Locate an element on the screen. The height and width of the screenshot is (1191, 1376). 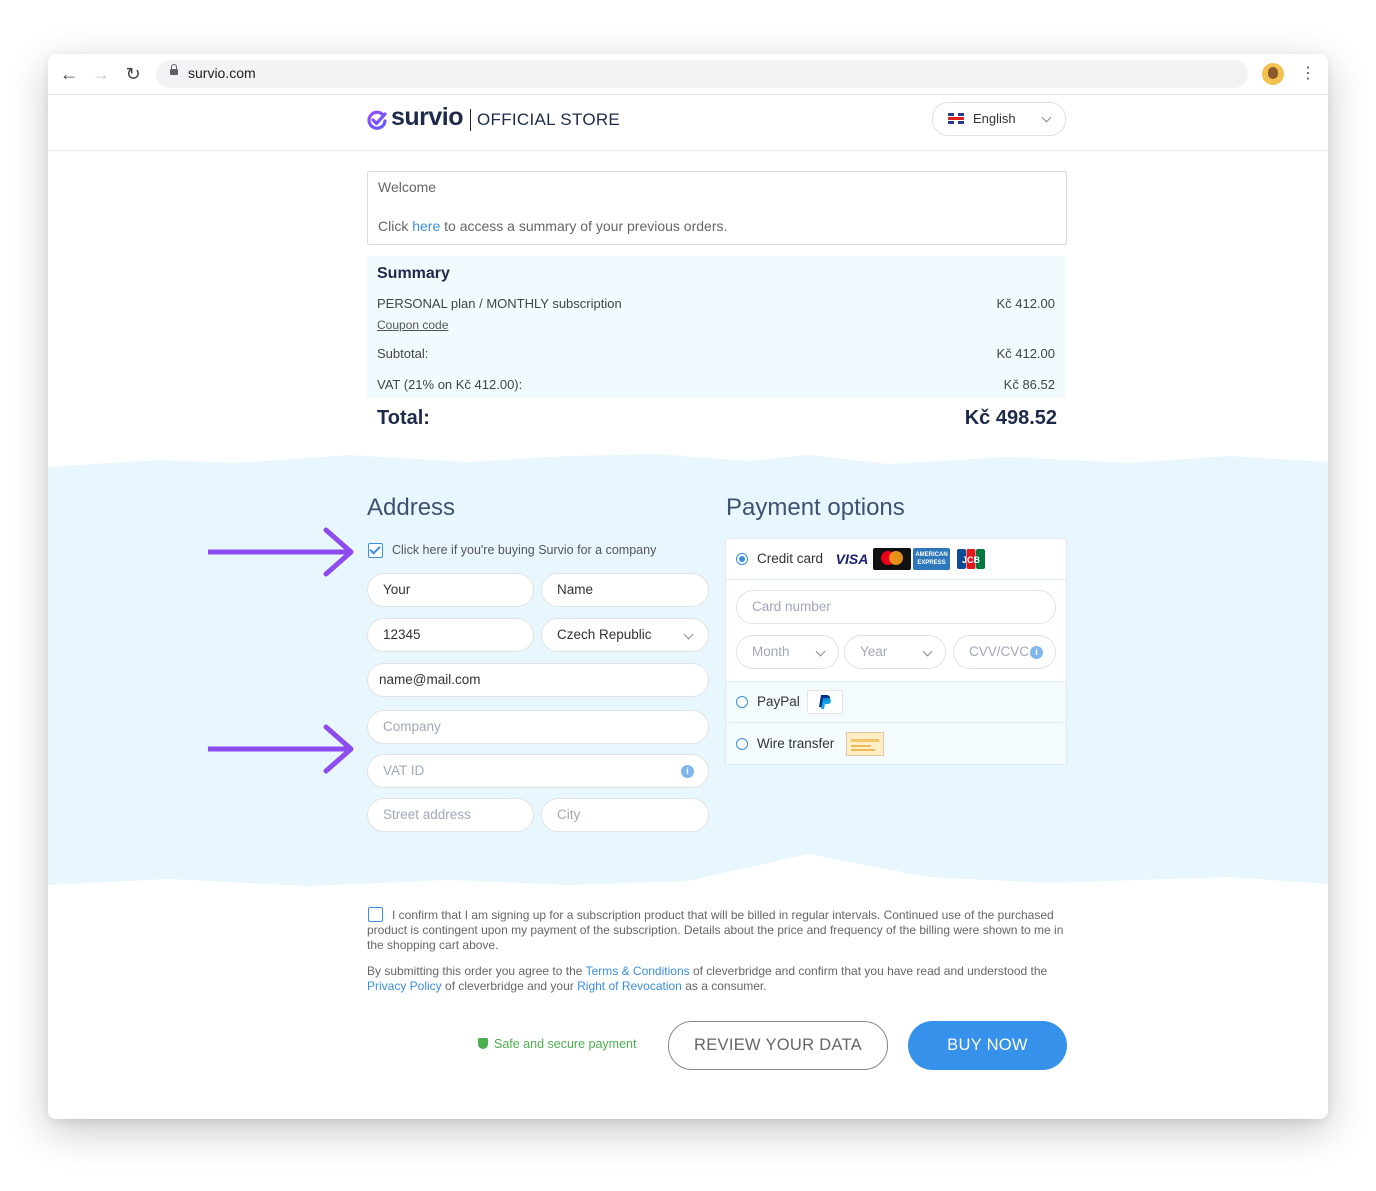
total-value: Kč 498.52 is located at coordinates (1010, 418).